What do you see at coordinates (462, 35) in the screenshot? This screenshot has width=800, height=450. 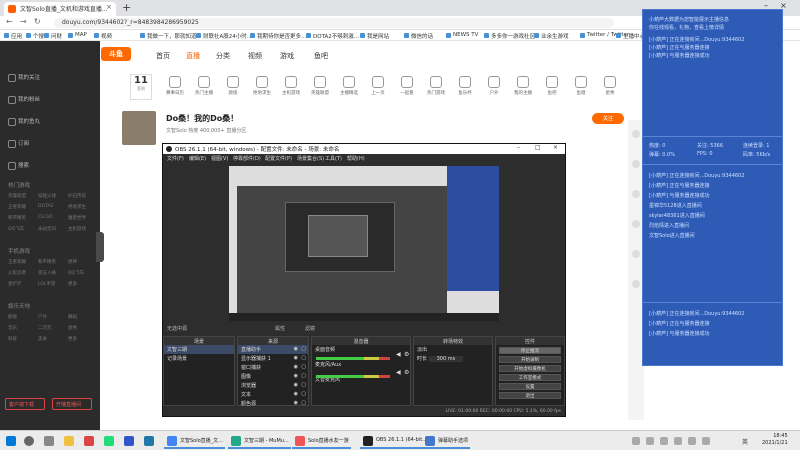 I see `bookmark-item: NEWS TV` at bounding box center [462, 35].